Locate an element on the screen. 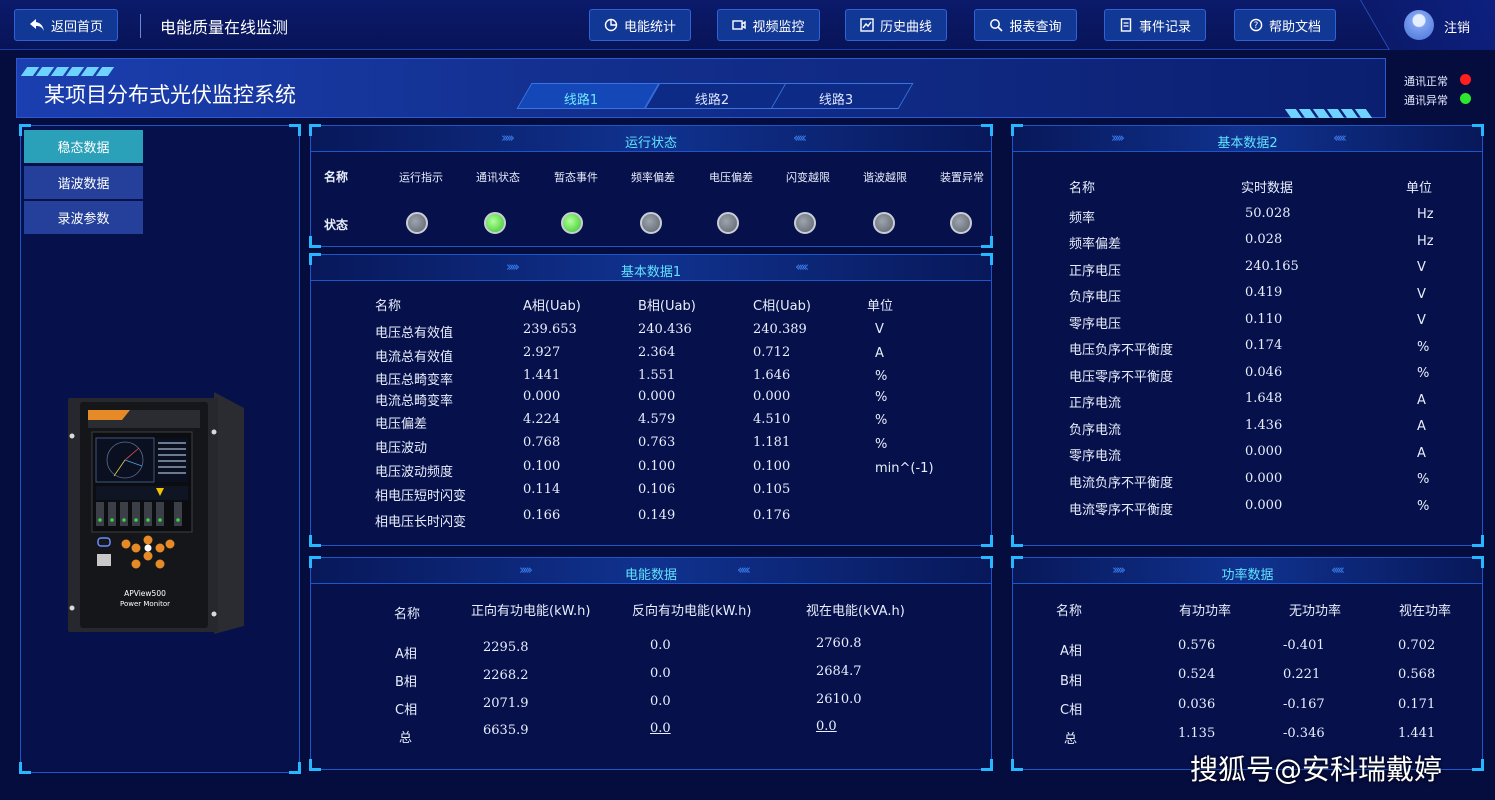 Image resolution: width=1495 pixels, height=800 pixels. column-header: C相(Uab) is located at coordinates (782, 306).